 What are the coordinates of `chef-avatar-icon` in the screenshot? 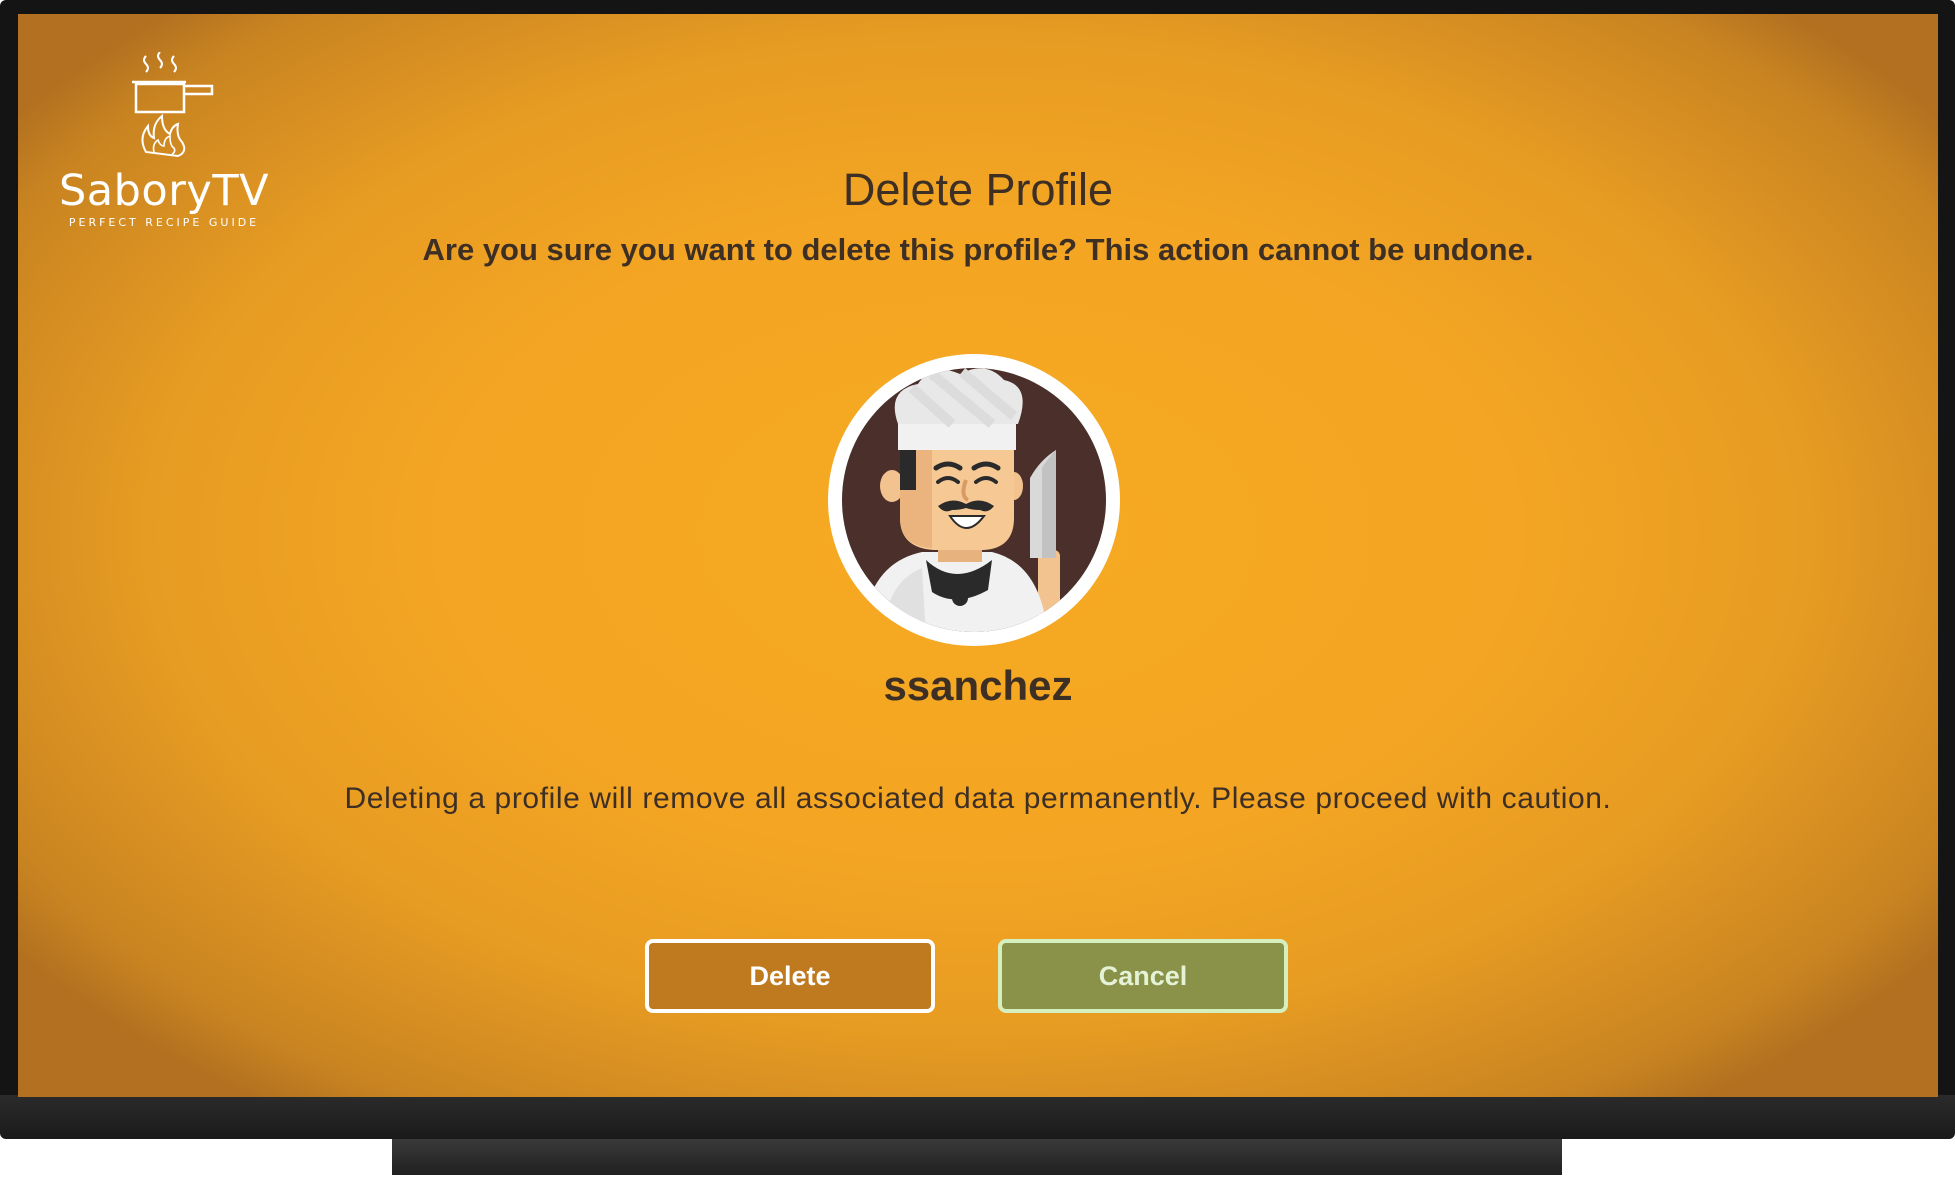 It's located at (974, 500).